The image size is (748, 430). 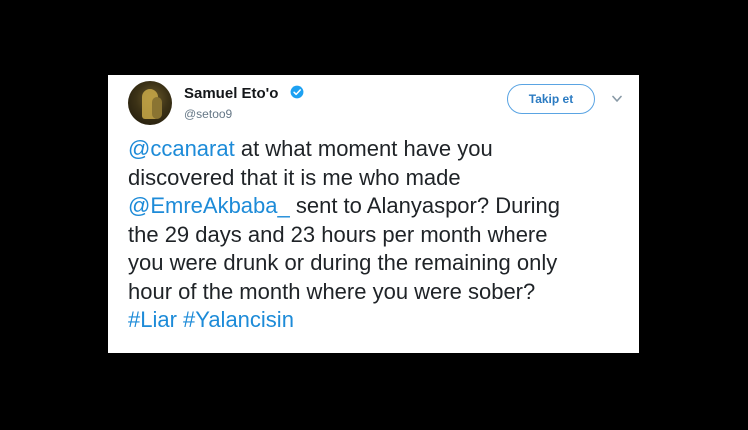 What do you see at coordinates (294, 177) in the screenshot?
I see `tweet-text-fragment: discovered that it is me who made` at bounding box center [294, 177].